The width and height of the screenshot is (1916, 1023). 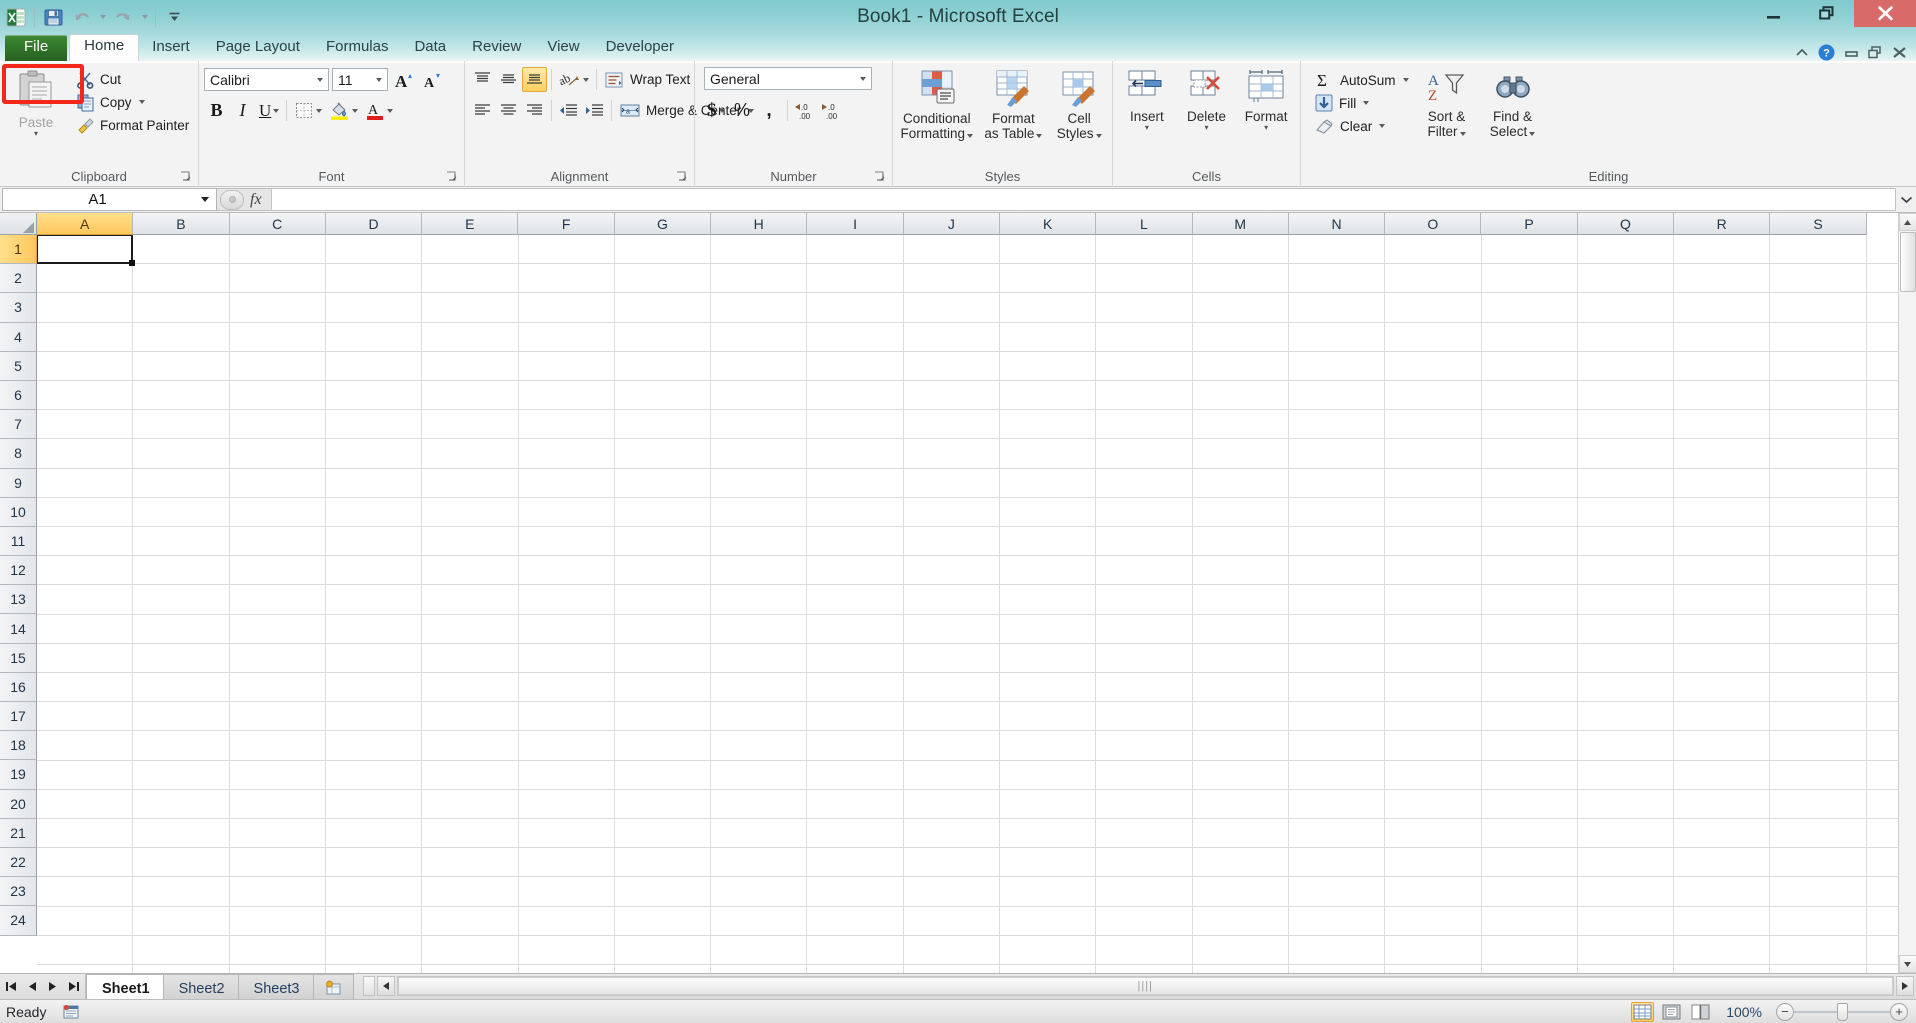 I want to click on column-header-g: G, so click(x=663, y=224).